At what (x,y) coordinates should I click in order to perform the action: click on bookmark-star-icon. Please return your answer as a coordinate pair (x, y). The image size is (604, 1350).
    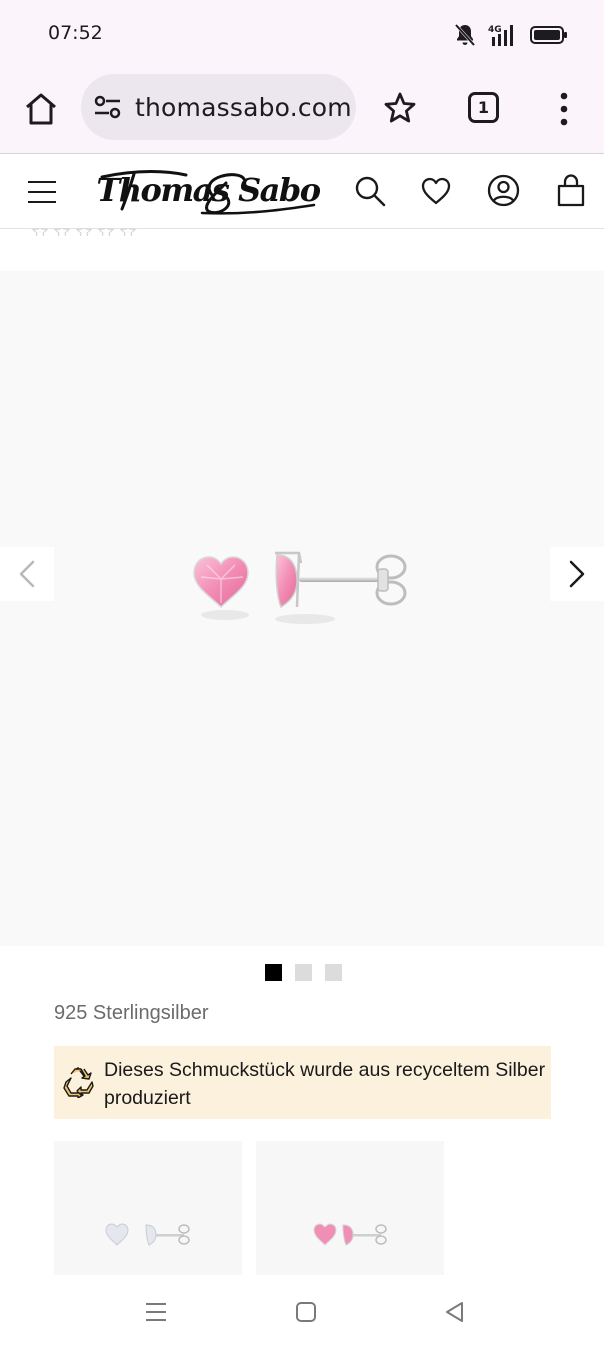
    Looking at the image, I should click on (400, 108).